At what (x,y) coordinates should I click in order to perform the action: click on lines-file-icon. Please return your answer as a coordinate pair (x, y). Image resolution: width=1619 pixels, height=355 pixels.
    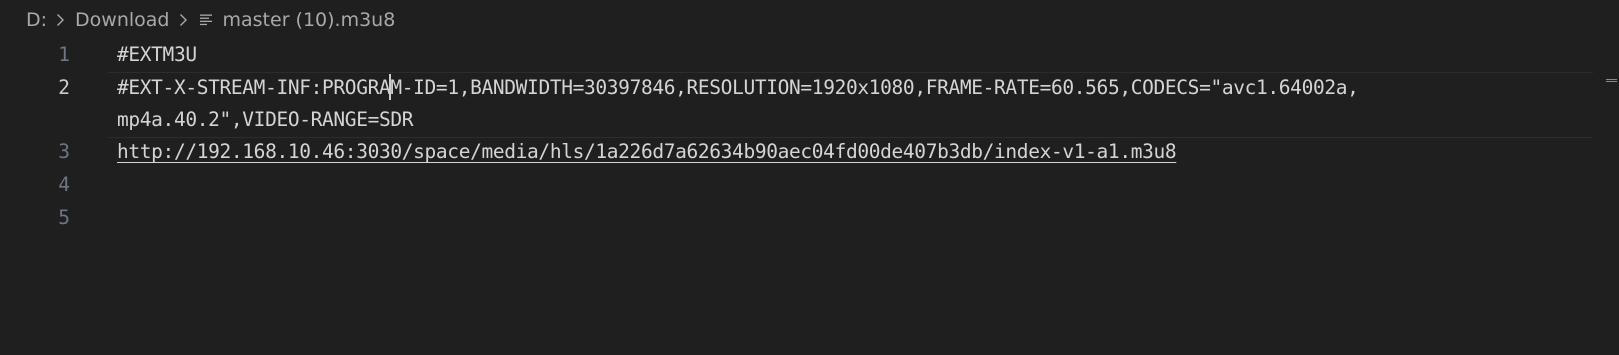
    Looking at the image, I should click on (206, 20).